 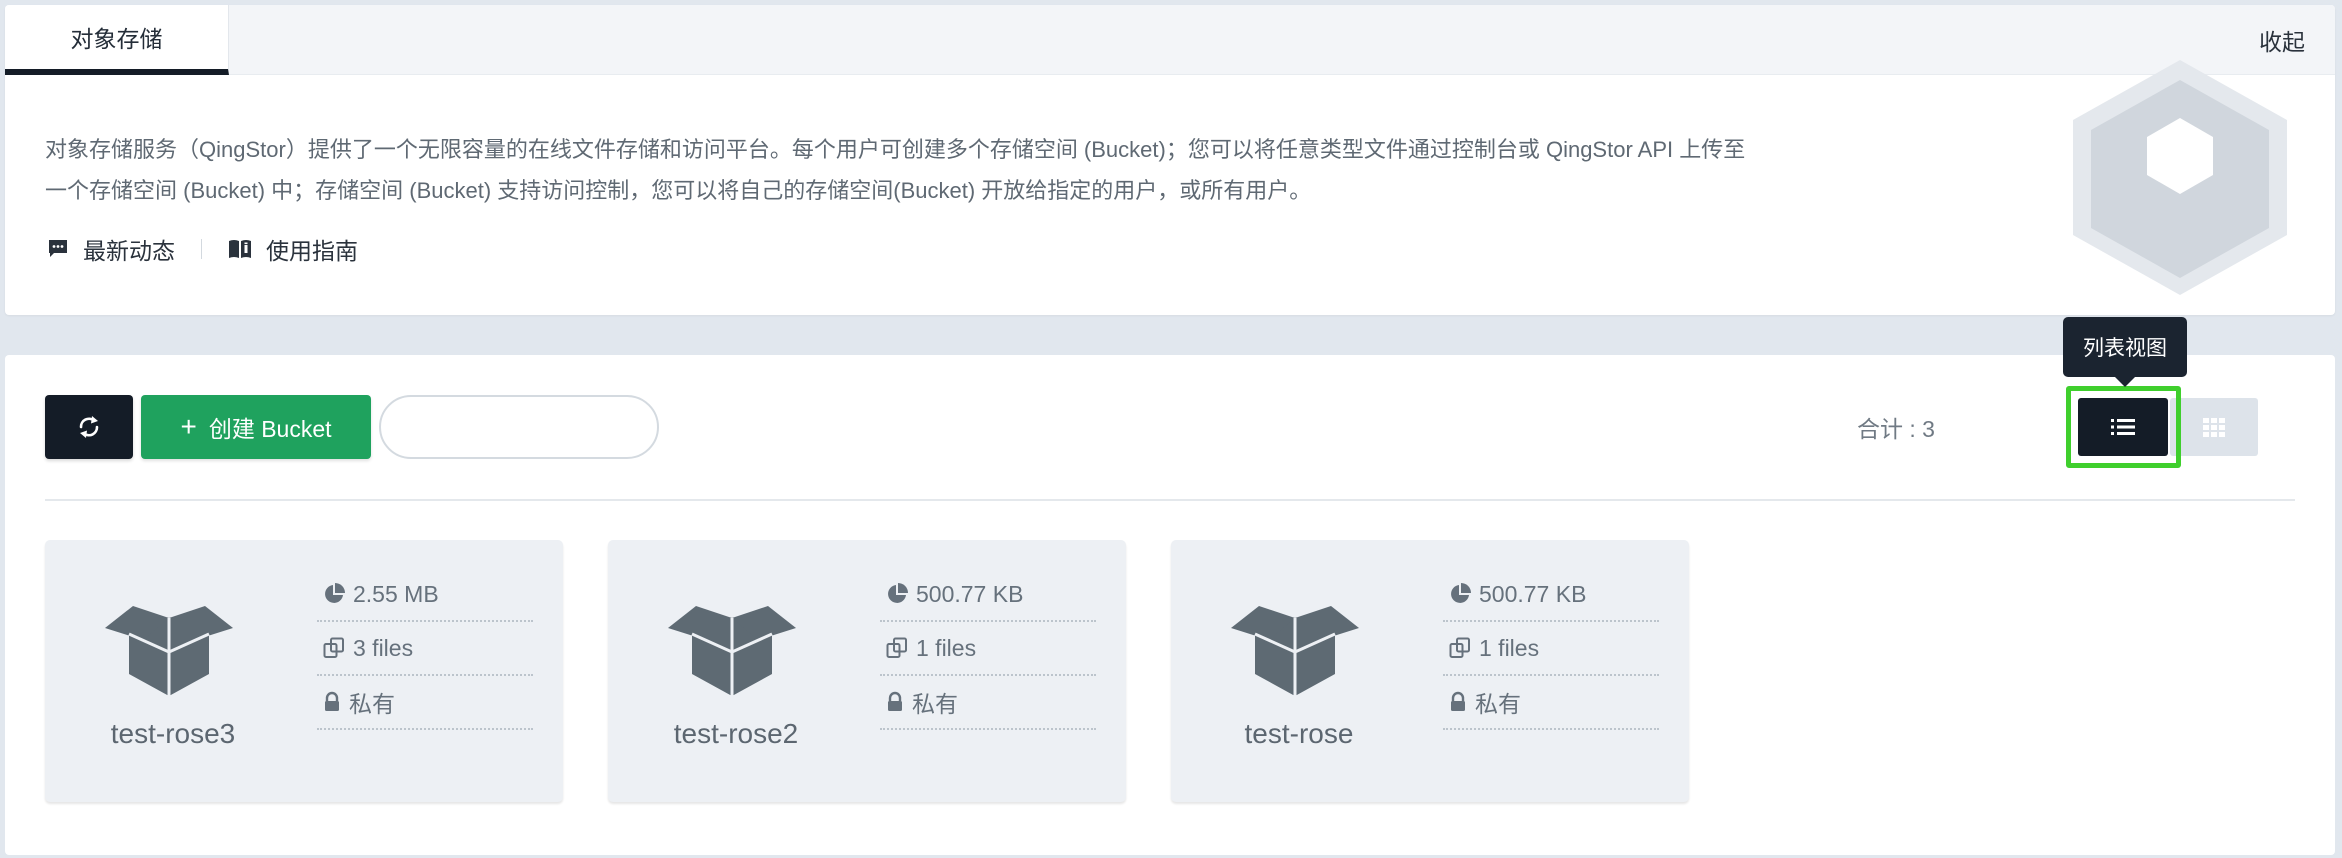 What do you see at coordinates (240, 249) in the screenshot?
I see `book-icon` at bounding box center [240, 249].